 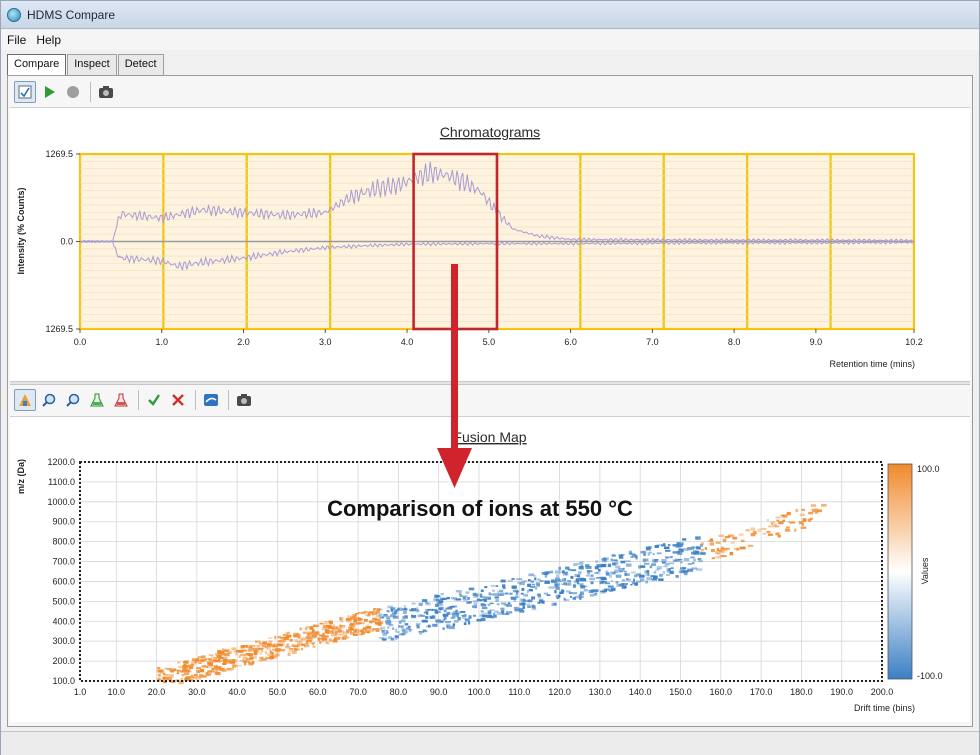 What do you see at coordinates (48, 40) in the screenshot?
I see `menu-help: Help` at bounding box center [48, 40].